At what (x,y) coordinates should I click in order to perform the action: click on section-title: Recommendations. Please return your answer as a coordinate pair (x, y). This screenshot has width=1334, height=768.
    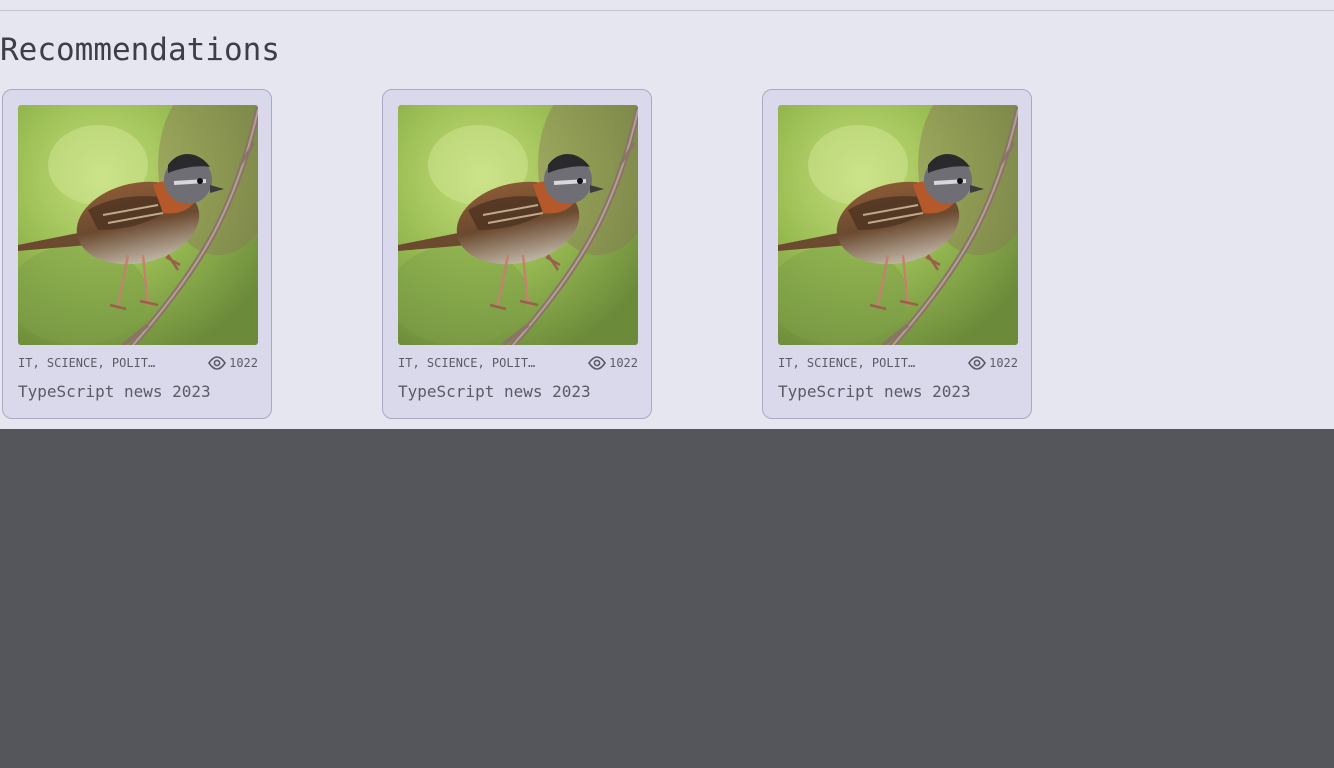
    Looking at the image, I should click on (140, 50).